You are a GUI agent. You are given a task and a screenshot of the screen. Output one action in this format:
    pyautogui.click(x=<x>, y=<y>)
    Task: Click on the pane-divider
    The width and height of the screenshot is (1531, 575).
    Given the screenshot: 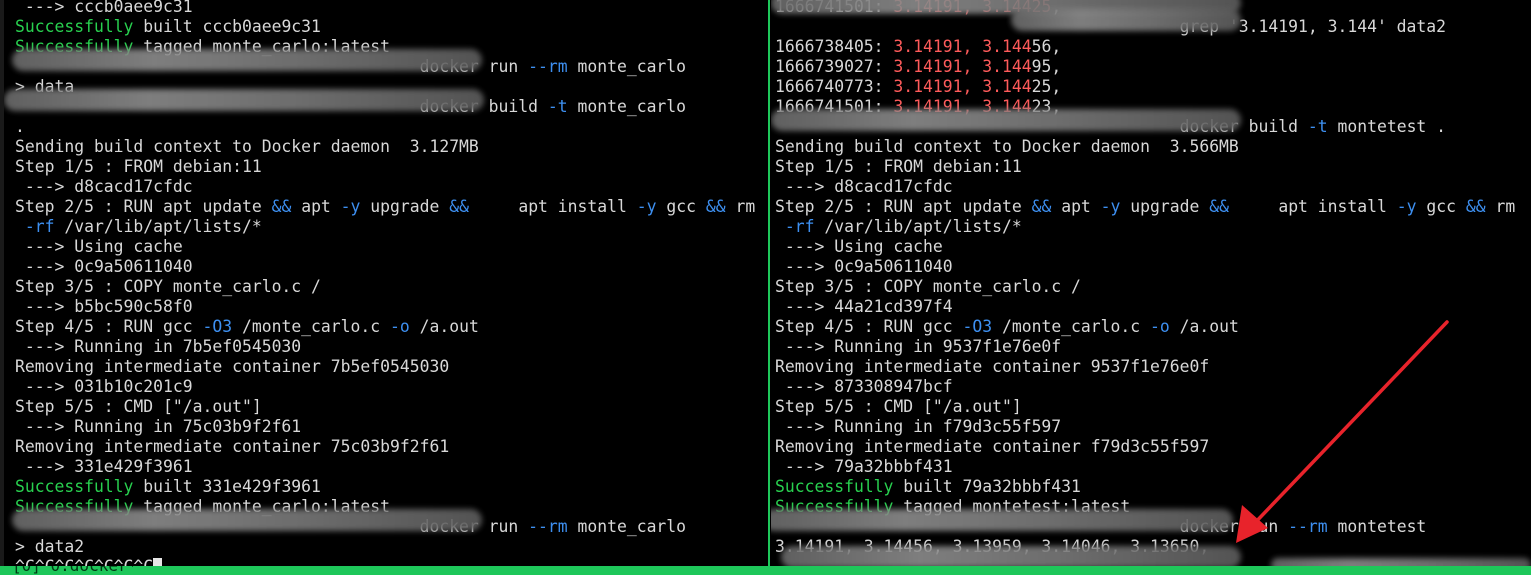 What is the action you would take?
    pyautogui.click(x=769, y=283)
    